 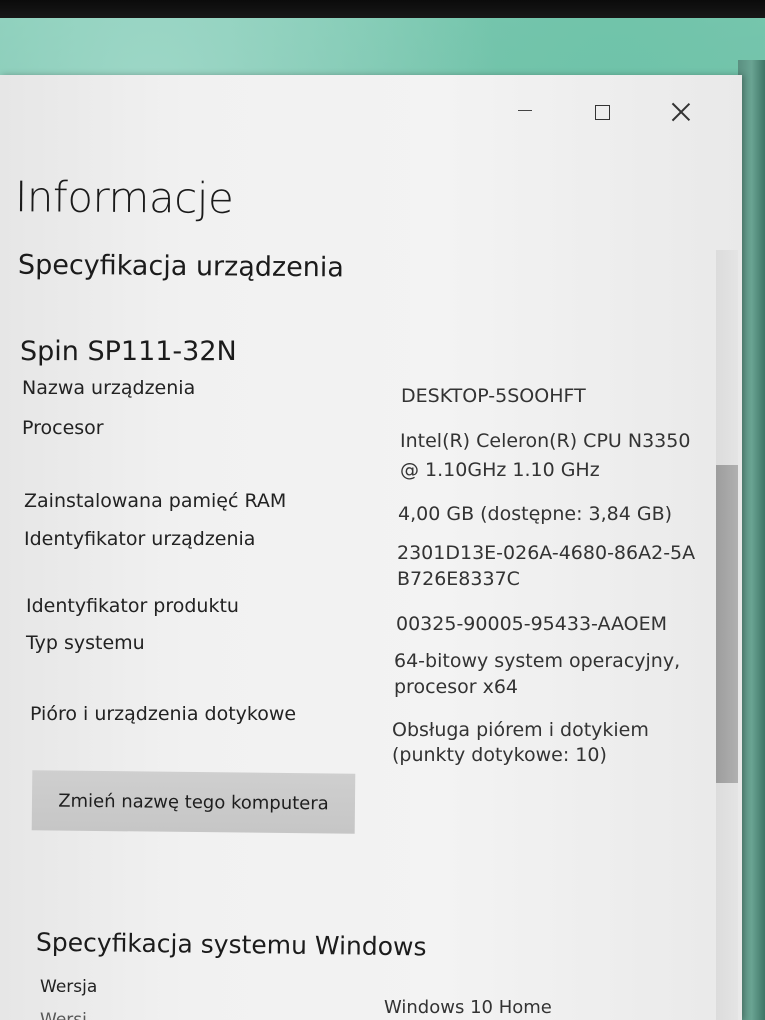 What do you see at coordinates (535, 514) in the screenshot?
I see `spec-value-ram: 4,00 GB (dostępne: 3,84 GB)` at bounding box center [535, 514].